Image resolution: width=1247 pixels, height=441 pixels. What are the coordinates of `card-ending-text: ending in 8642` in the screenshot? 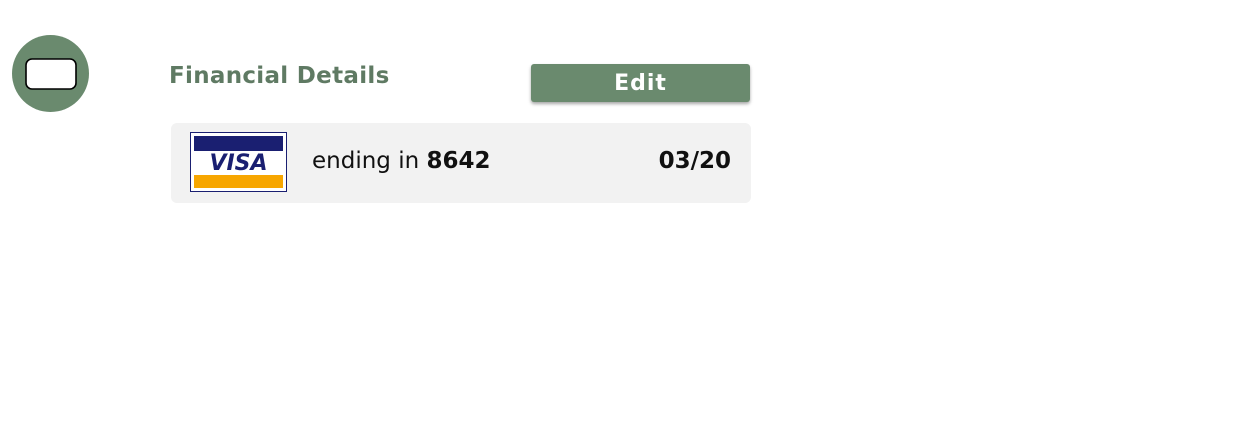 It's located at (401, 161).